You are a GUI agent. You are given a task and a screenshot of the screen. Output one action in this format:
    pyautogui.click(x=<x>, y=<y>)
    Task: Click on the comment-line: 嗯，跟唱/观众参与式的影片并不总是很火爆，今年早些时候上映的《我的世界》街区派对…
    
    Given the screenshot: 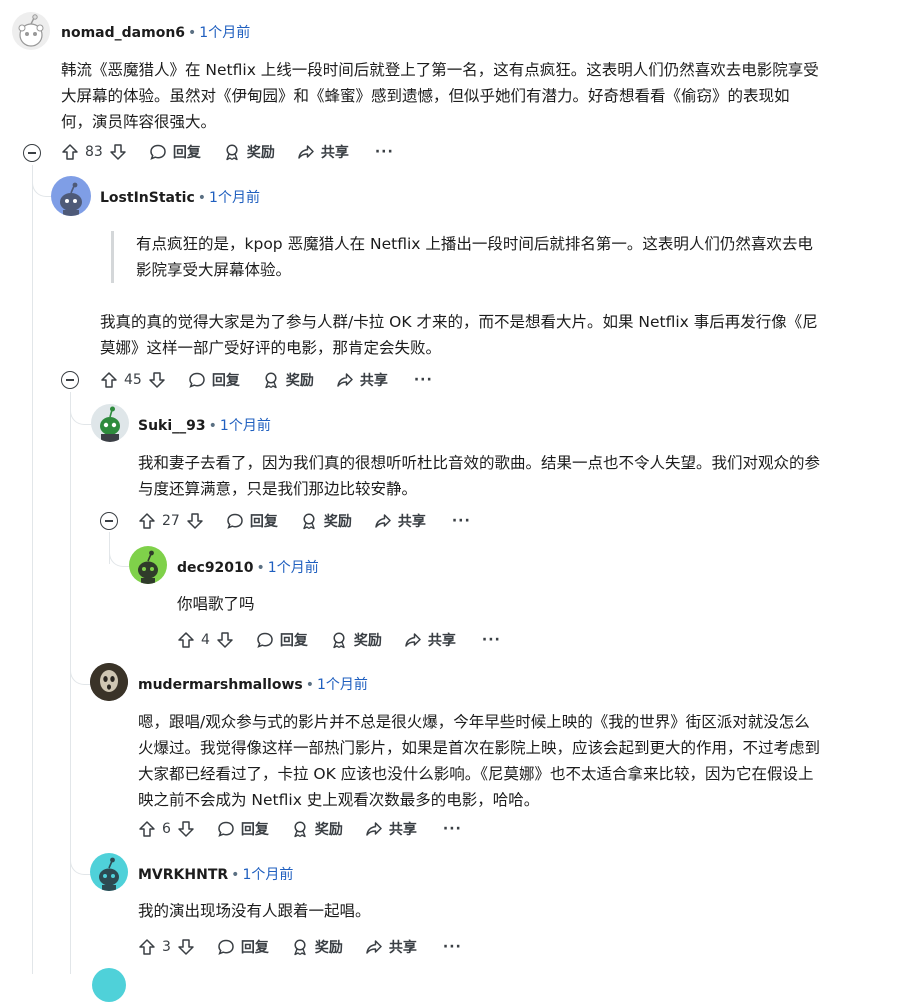 What is the action you would take?
    pyautogui.click(x=474, y=722)
    